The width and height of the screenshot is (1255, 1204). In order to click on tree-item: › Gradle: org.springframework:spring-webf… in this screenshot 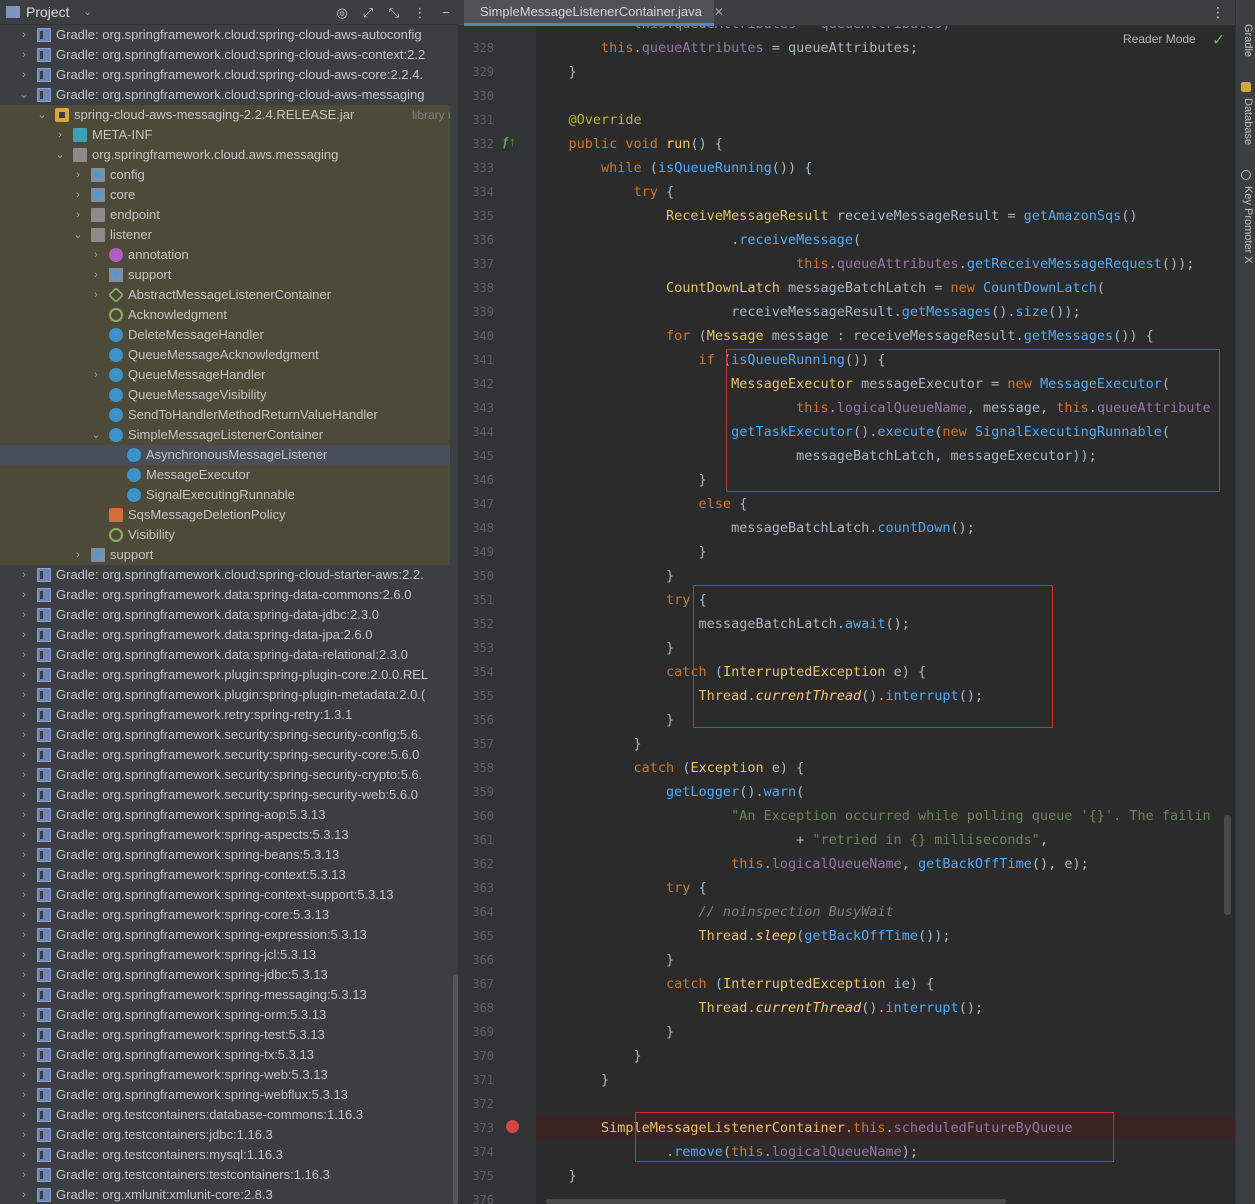, I will do `click(225, 1095)`.